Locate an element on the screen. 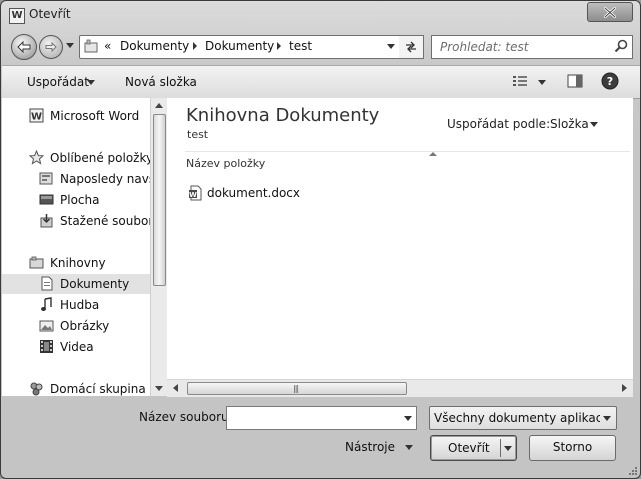 The height and width of the screenshot is (479, 641). scrollbar-thumb is located at coordinates (159, 200).